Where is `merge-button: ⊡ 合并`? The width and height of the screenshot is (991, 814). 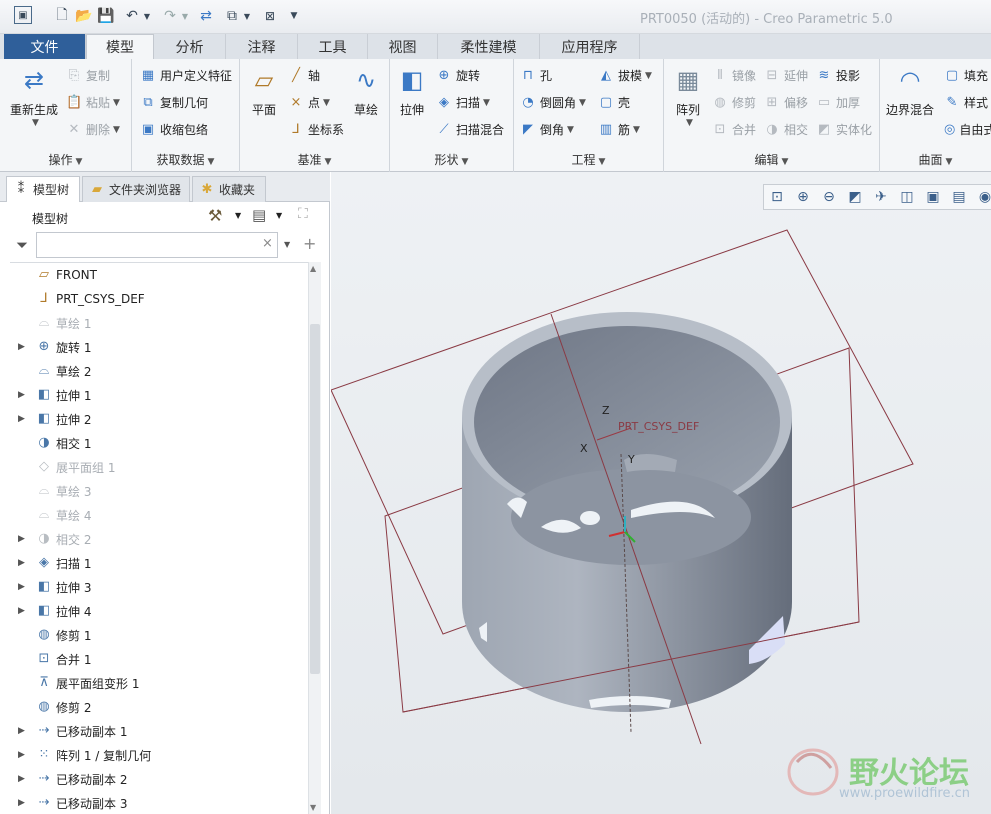
merge-button: ⊡ 合并 is located at coordinates (734, 129).